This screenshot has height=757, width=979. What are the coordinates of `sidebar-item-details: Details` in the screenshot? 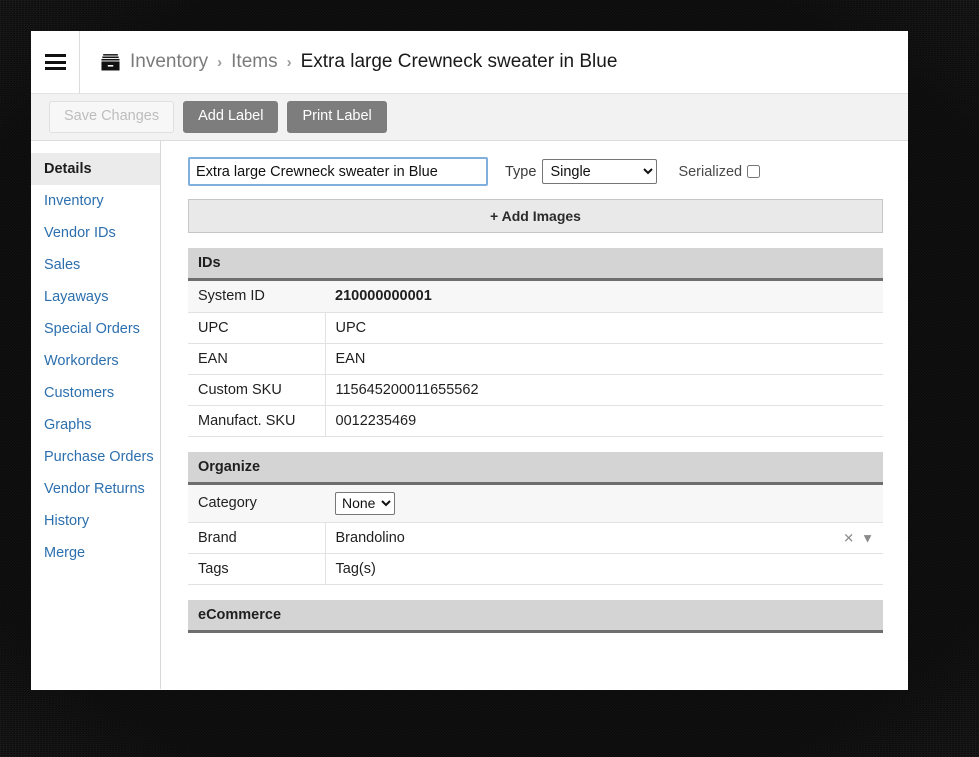 It's located at (95, 169).